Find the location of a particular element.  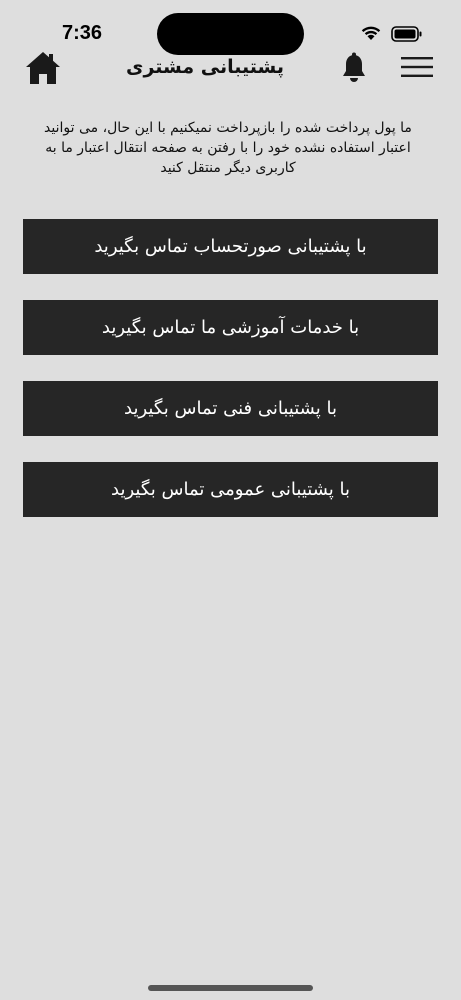

status-bar: 7:36 is located at coordinates (230, 27).